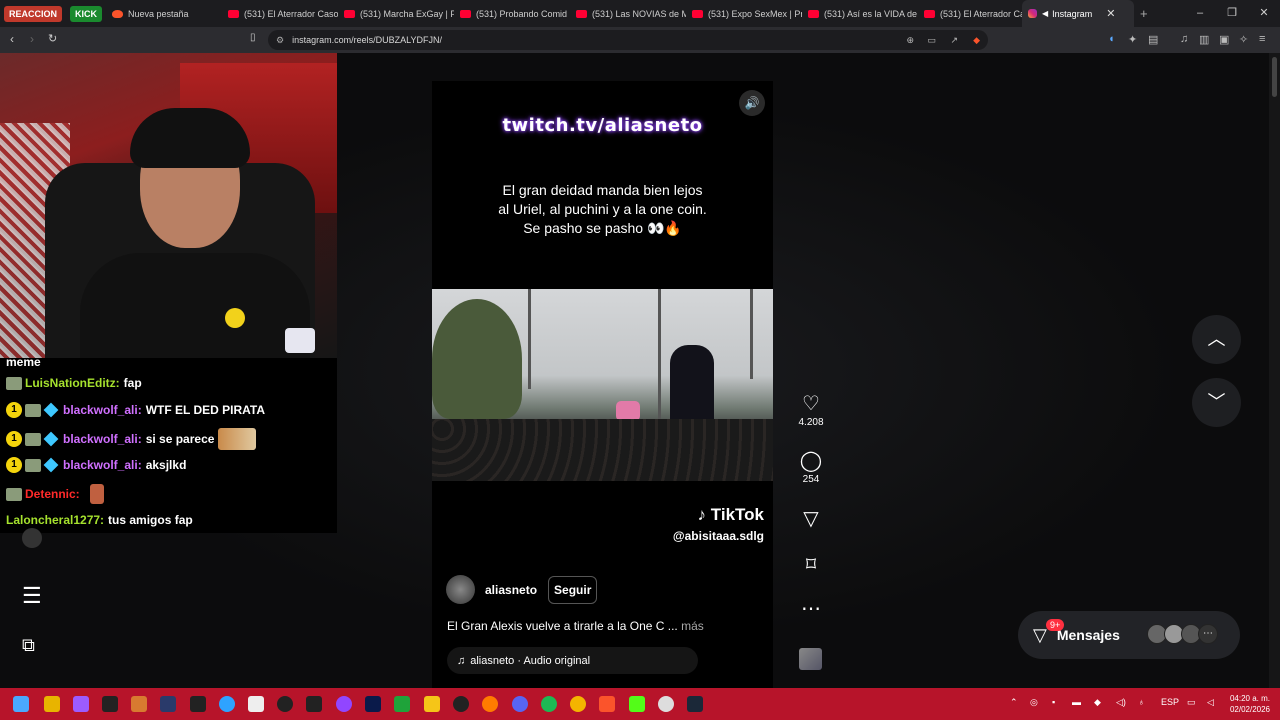 Image resolution: width=1280 pixels, height=720 pixels. What do you see at coordinates (32, 538) in the screenshot?
I see `profile-avatar` at bounding box center [32, 538].